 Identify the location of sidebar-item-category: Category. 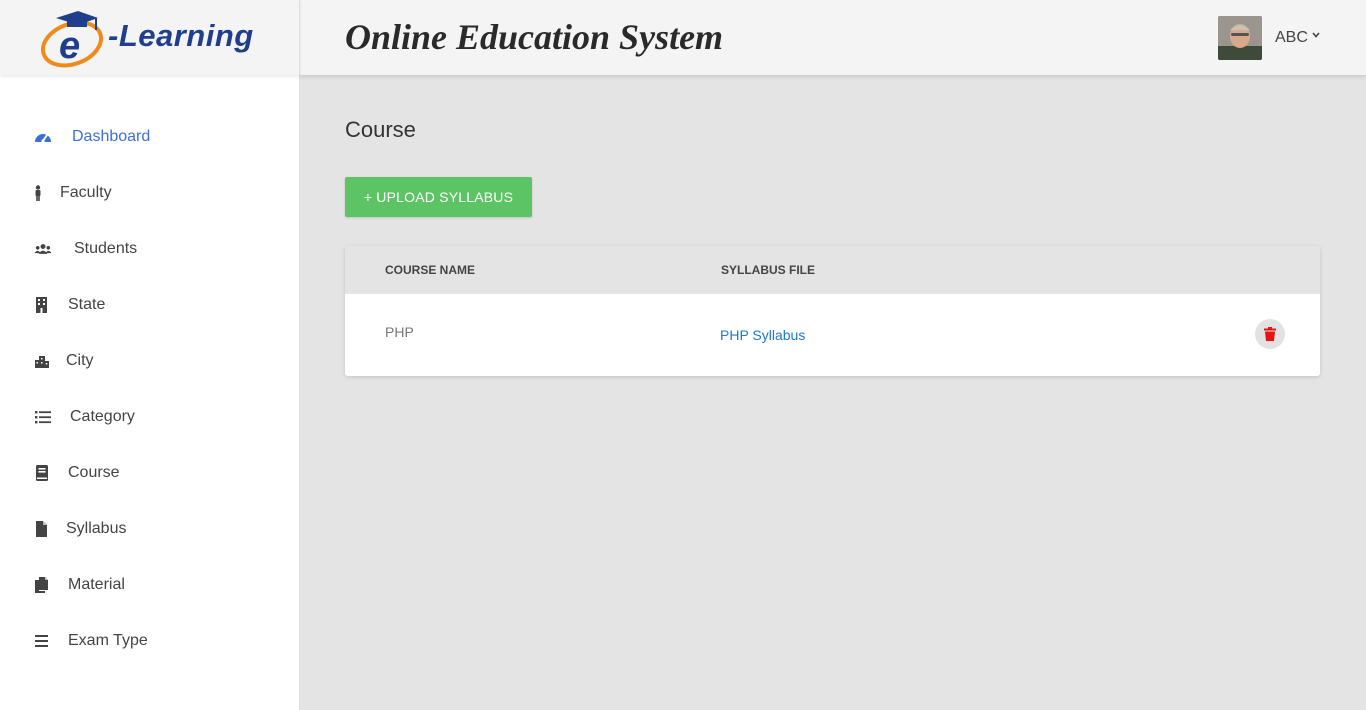
(149, 417).